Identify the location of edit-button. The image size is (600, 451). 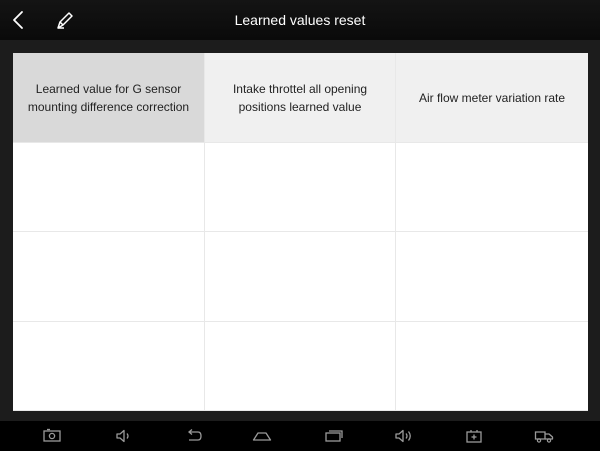
(64, 20).